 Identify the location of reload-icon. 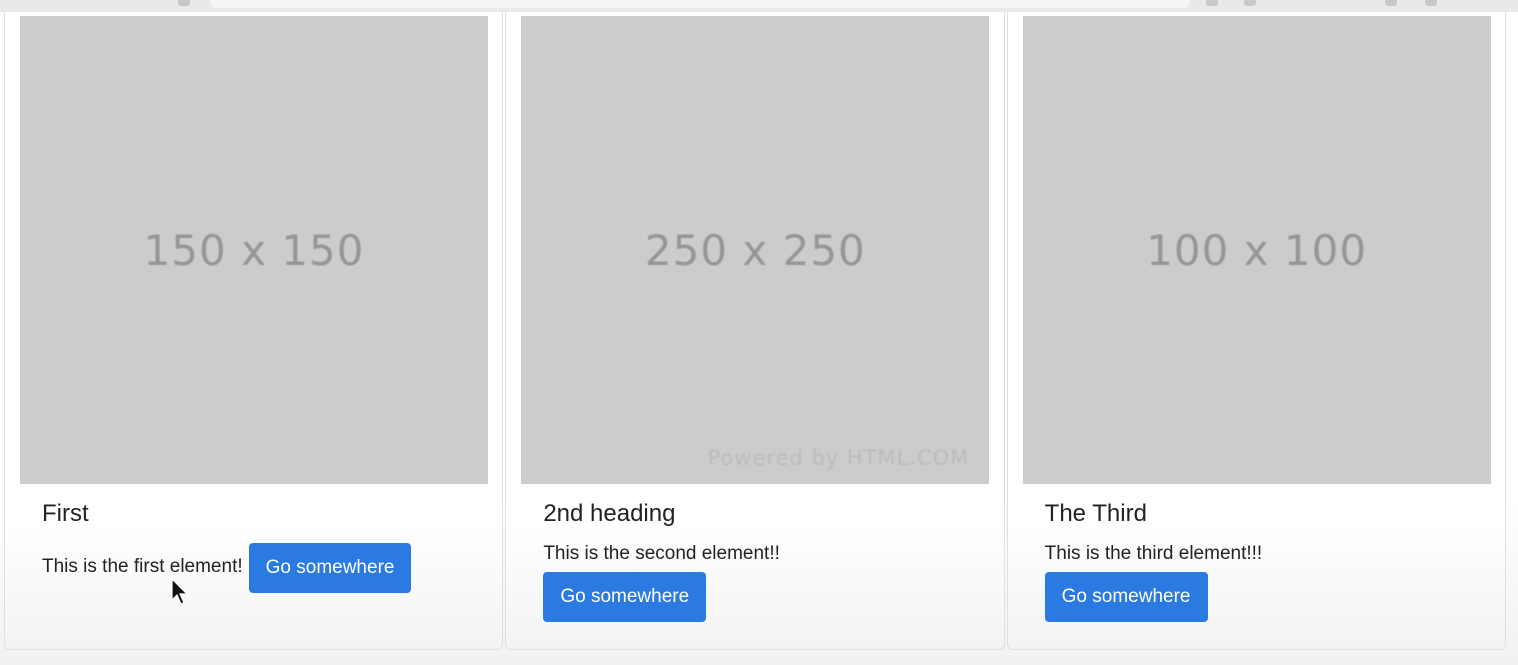
(184, 3).